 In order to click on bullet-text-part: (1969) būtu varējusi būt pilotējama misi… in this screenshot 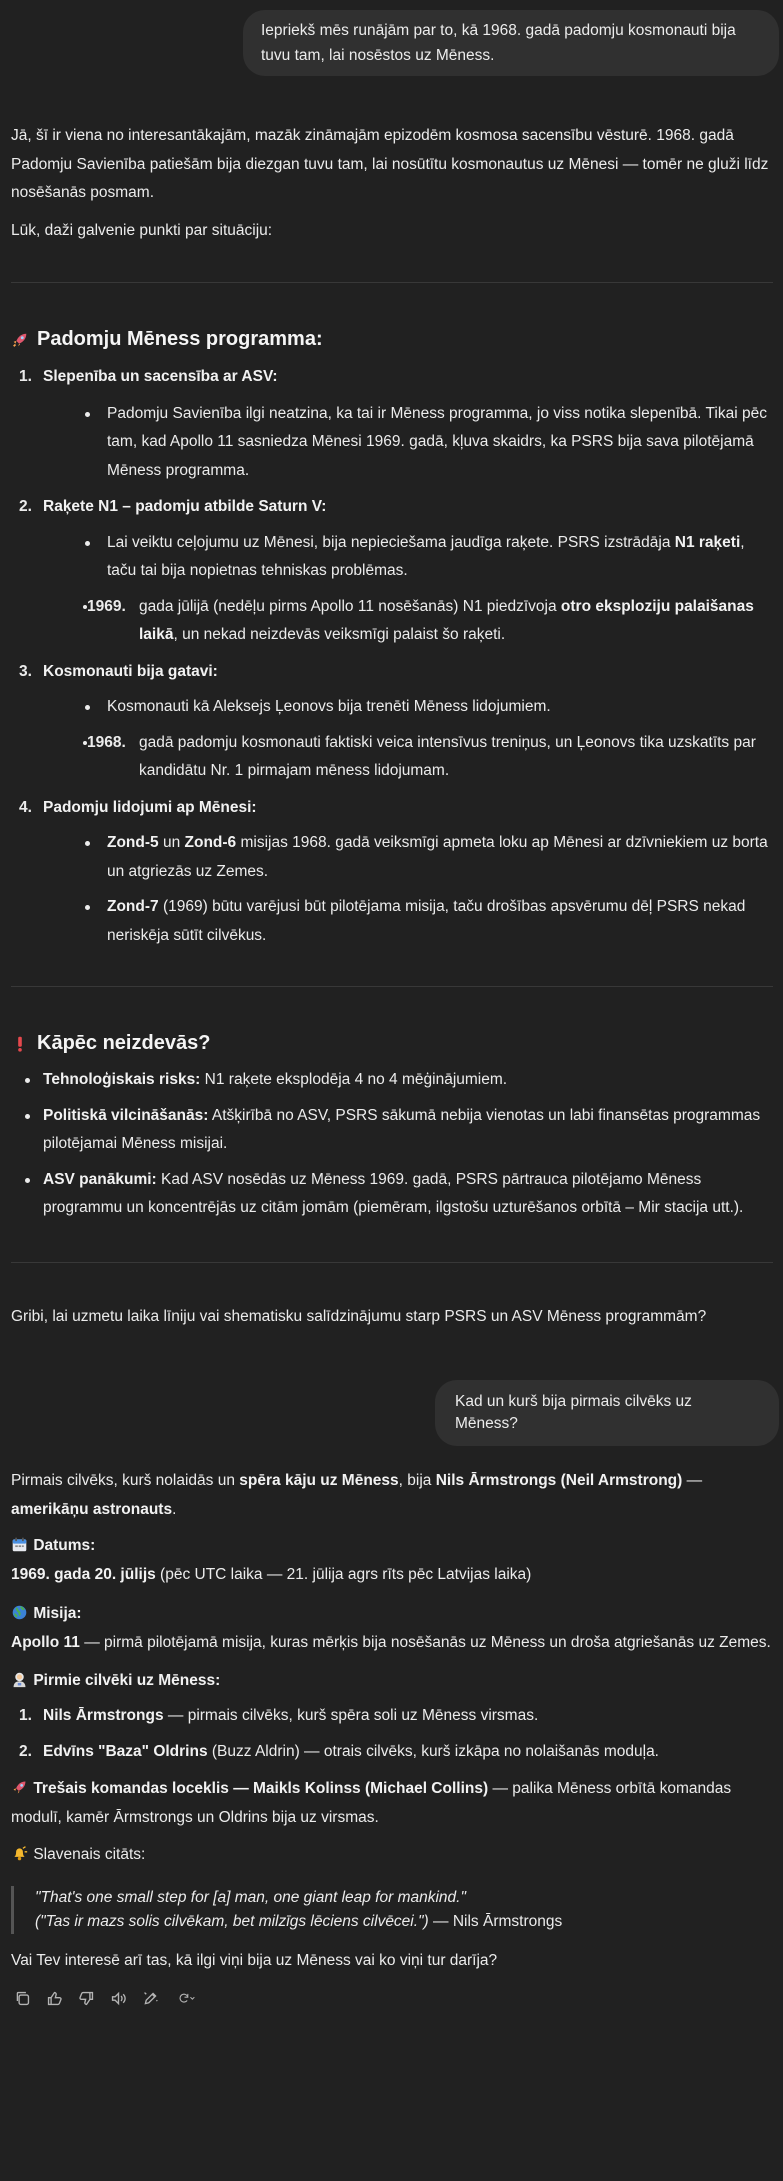, I will do `click(426, 921)`.